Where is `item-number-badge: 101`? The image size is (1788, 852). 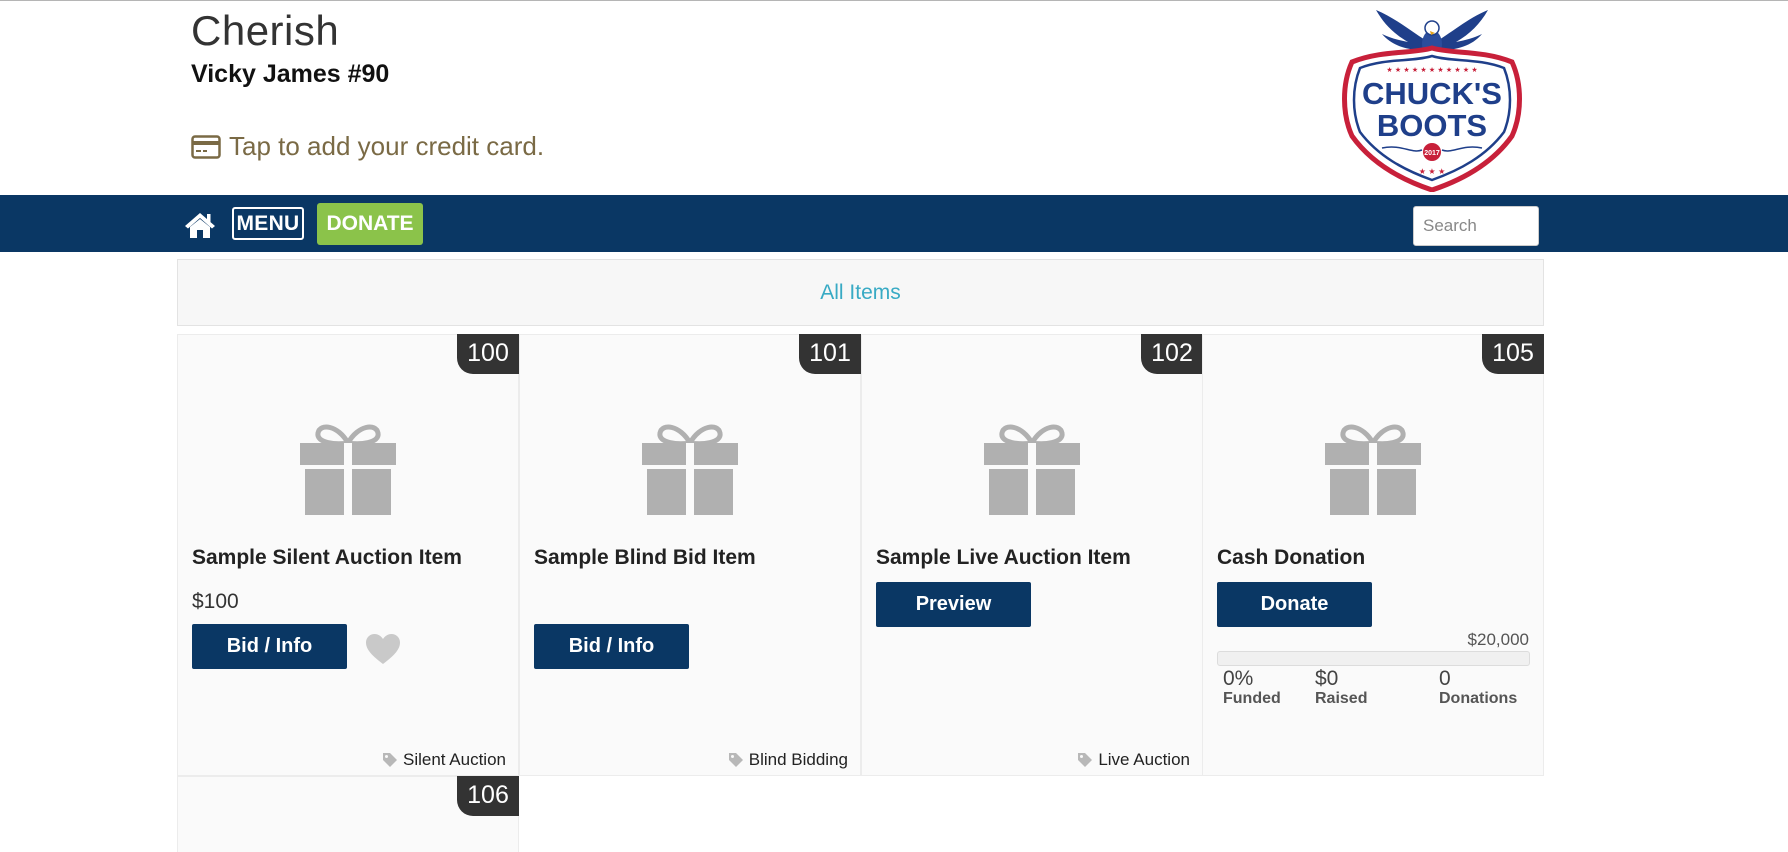 item-number-badge: 101 is located at coordinates (830, 354).